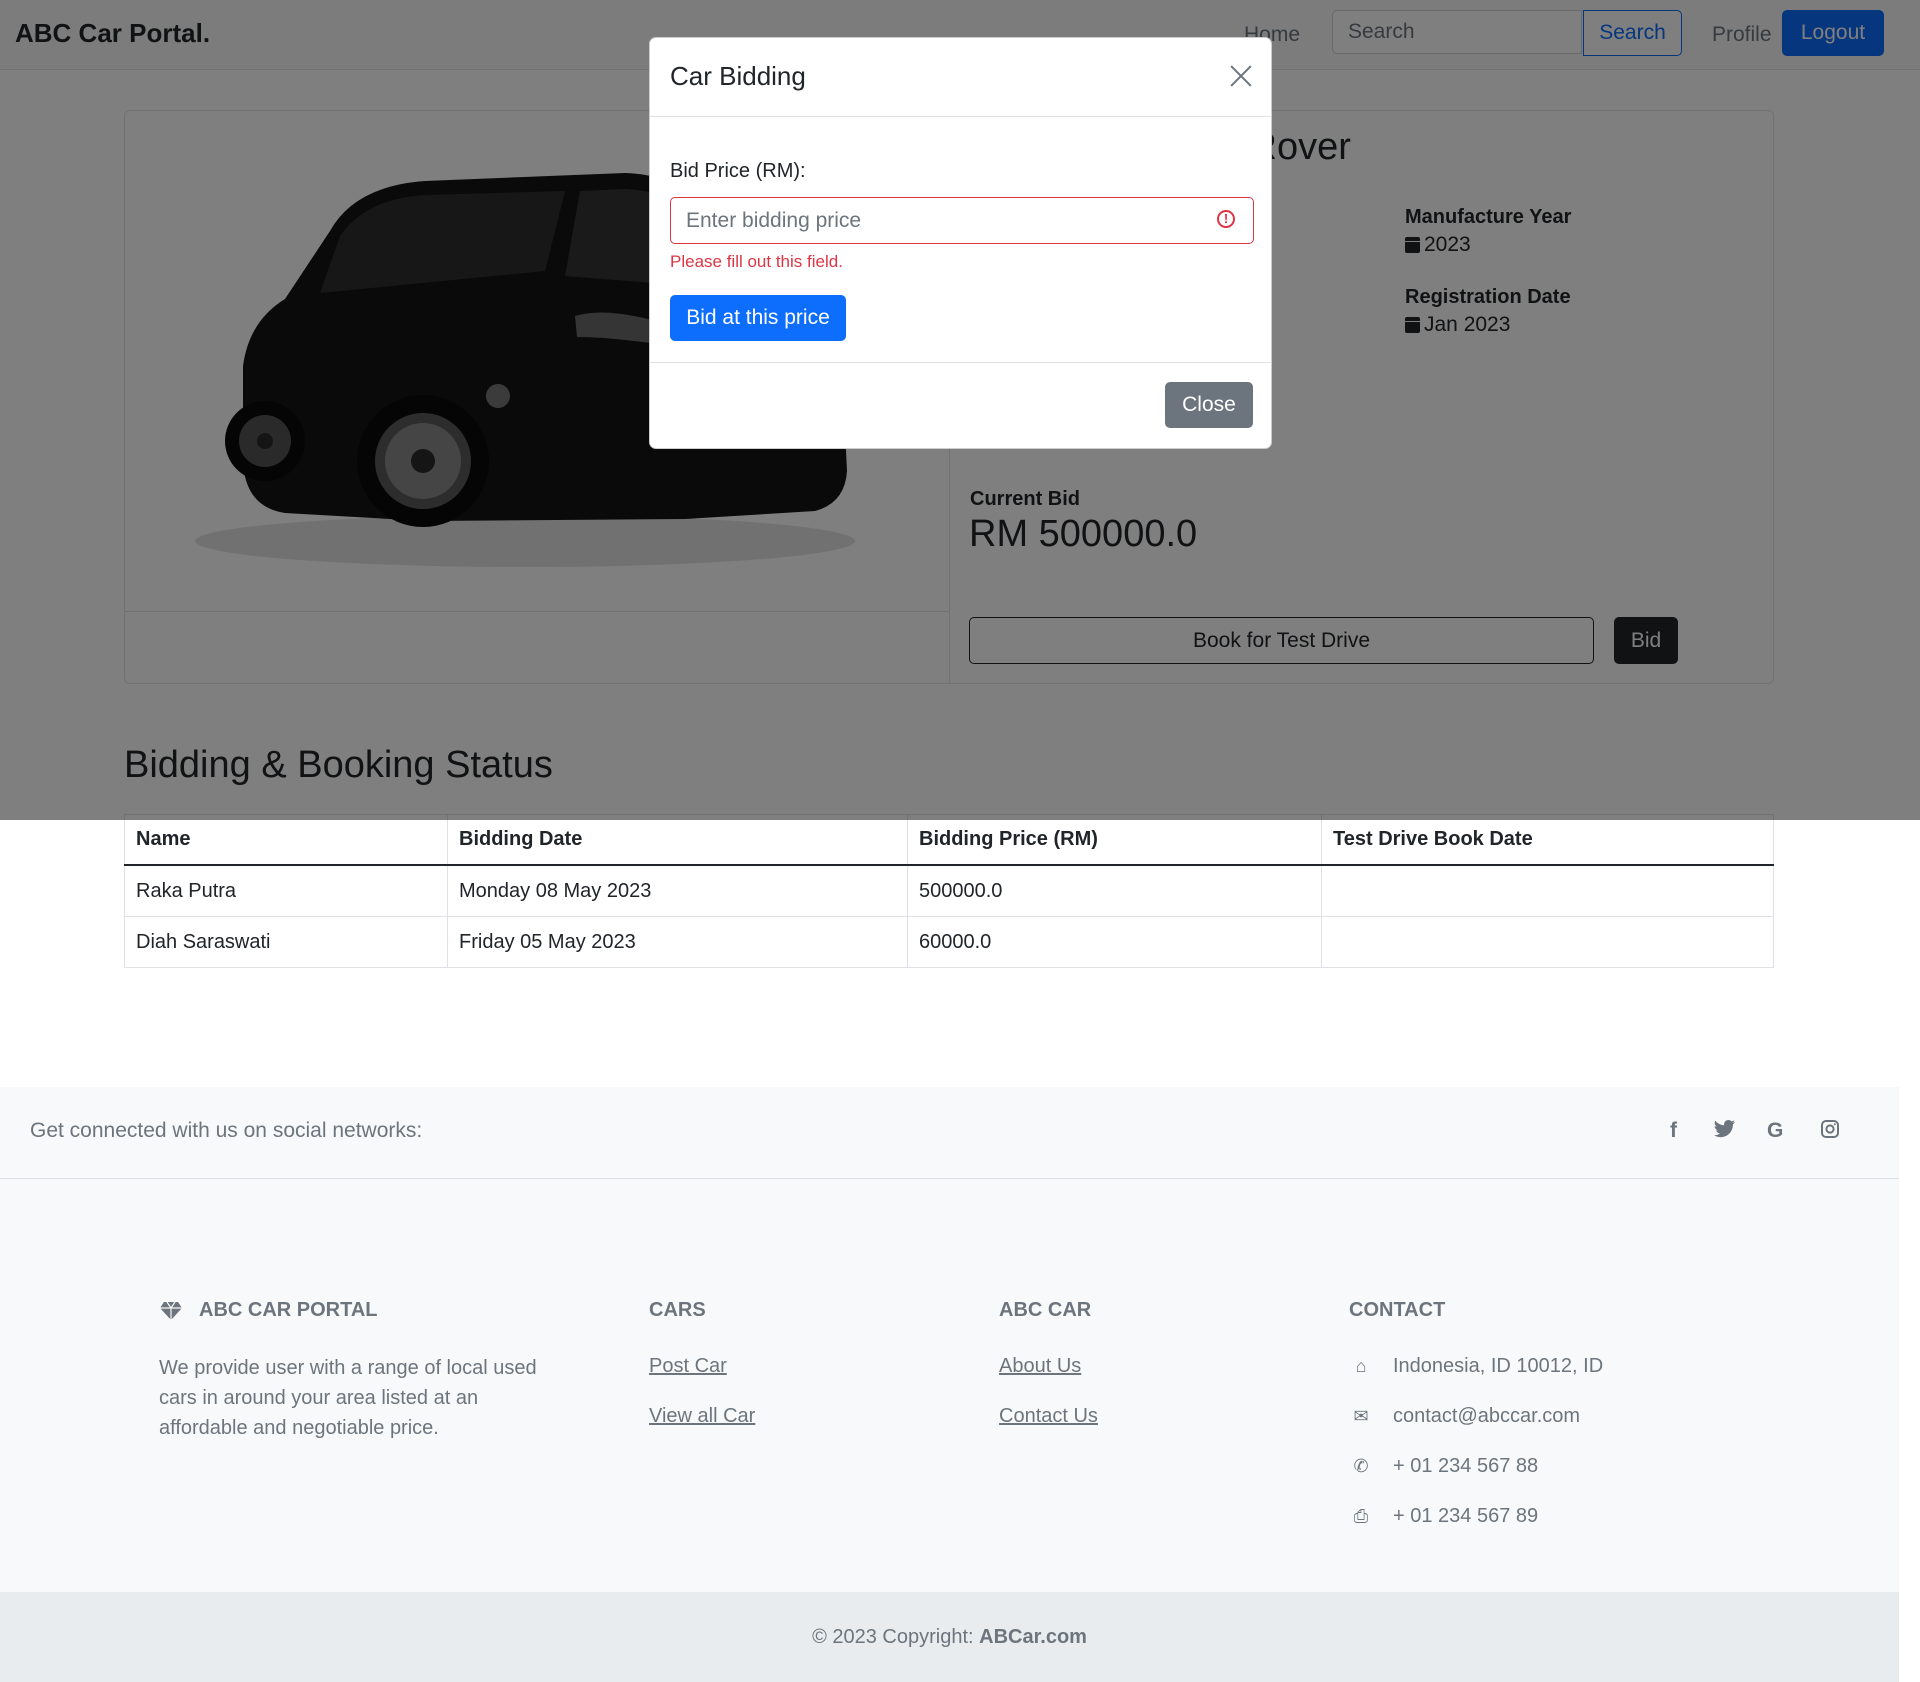  I want to click on column-header: Test Drive Book Date, so click(1547, 840).